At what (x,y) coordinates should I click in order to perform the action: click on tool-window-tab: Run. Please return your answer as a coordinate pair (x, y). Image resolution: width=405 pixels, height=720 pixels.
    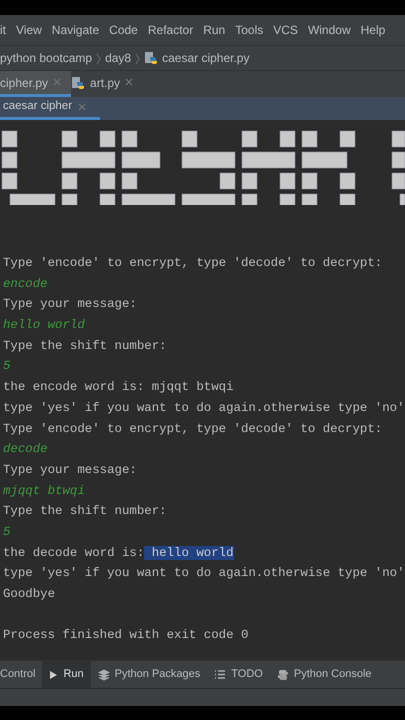
    Looking at the image, I should click on (66, 674).